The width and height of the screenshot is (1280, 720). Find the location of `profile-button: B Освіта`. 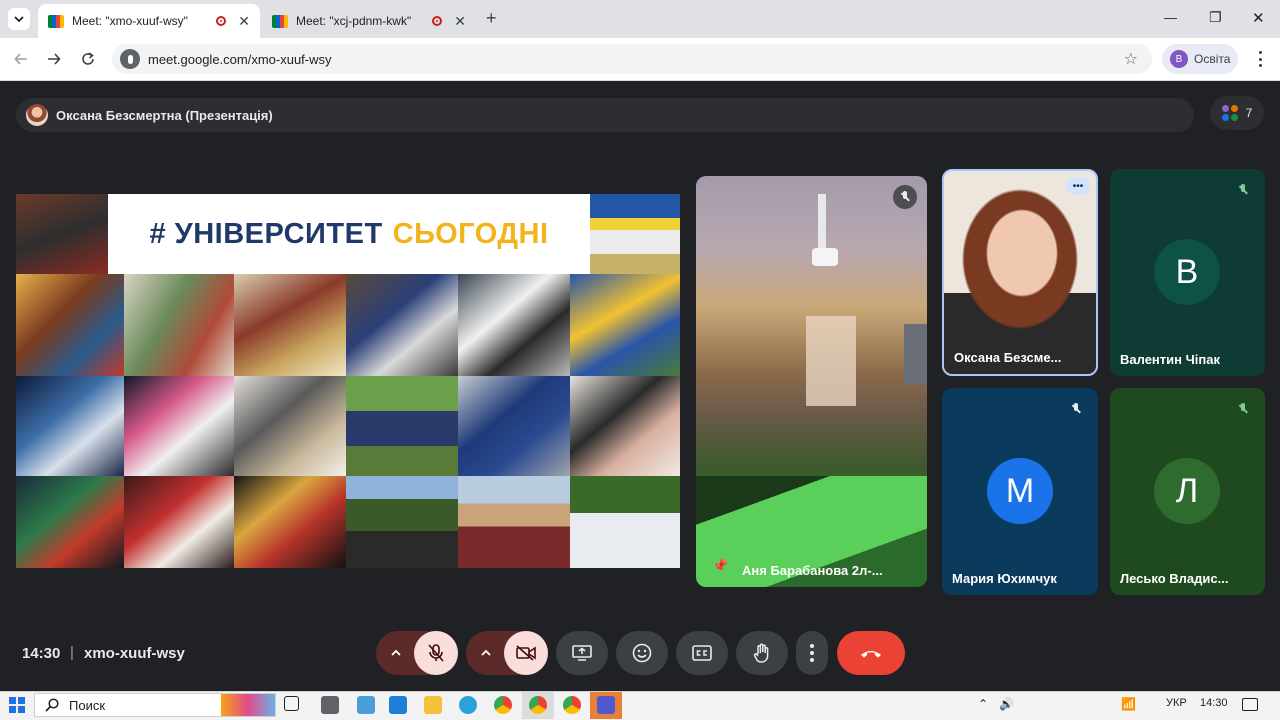

profile-button: B Освіта is located at coordinates (1200, 59).